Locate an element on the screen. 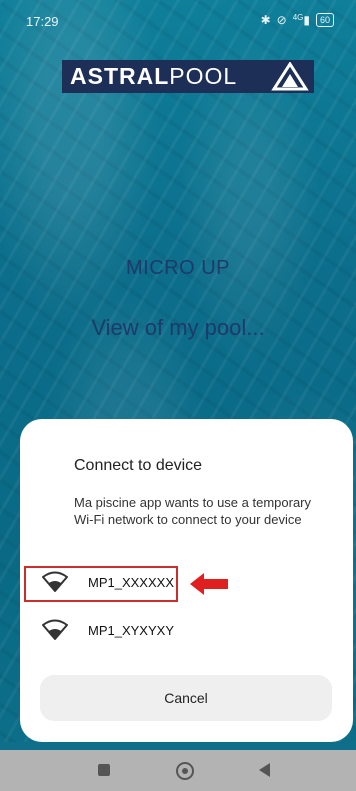 This screenshot has height=791, width=356. astralpool-logo: ASTRALPOOL is located at coordinates (188, 76).